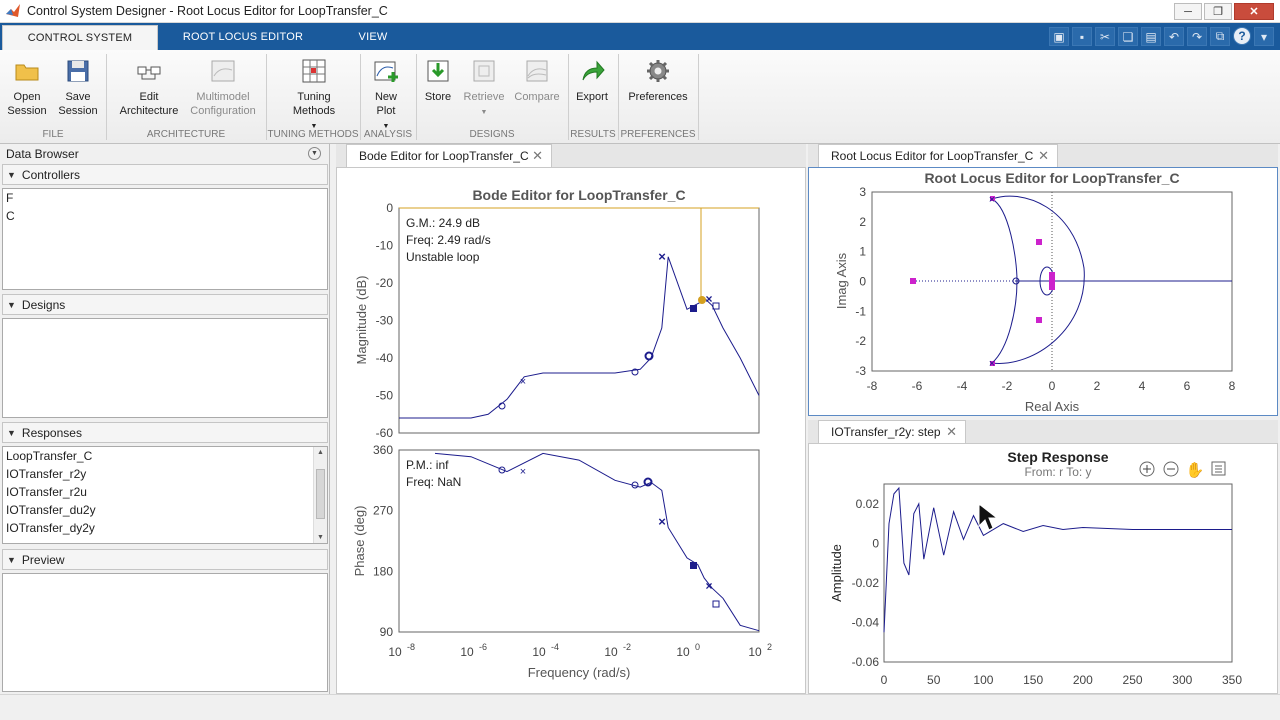 Image resolution: width=1280 pixels, height=720 pixels. I want to click on expand-ribbon-icon: ▾, so click(1264, 36).